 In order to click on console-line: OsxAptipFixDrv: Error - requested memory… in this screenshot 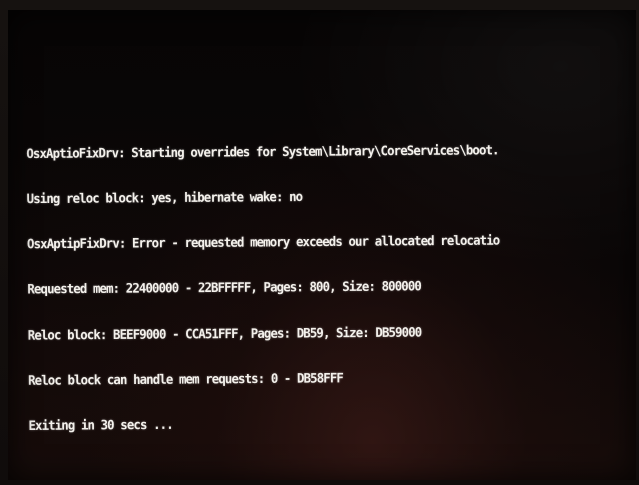, I will do `click(263, 242)`.